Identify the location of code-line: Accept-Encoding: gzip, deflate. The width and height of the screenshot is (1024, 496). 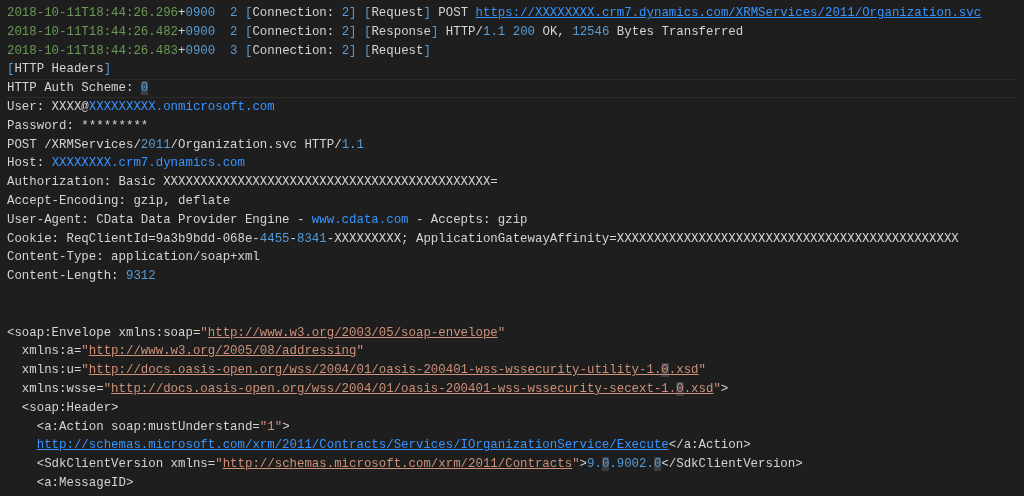
(119, 201).